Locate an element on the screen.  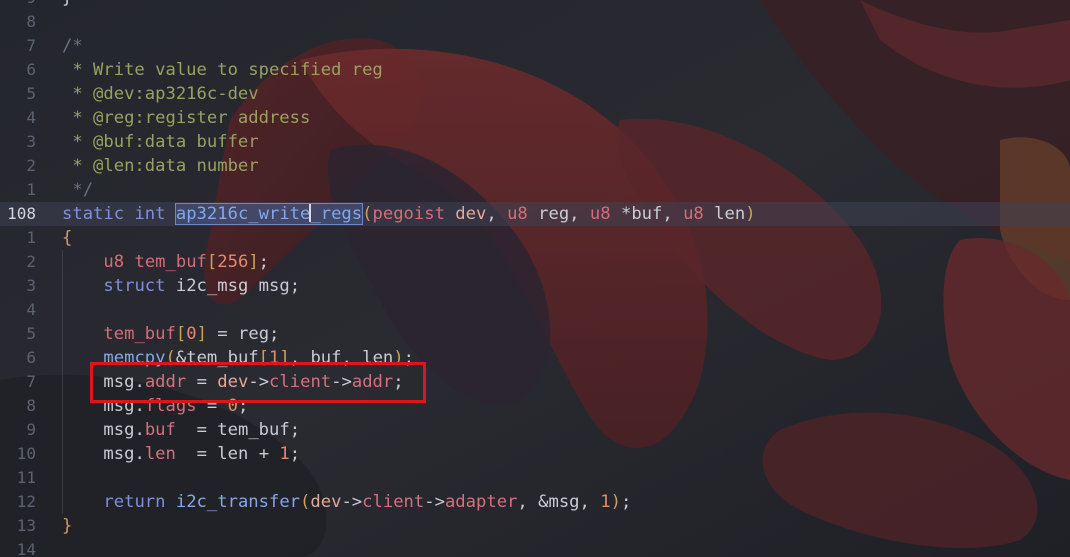
text-cursor is located at coordinates (310, 213).